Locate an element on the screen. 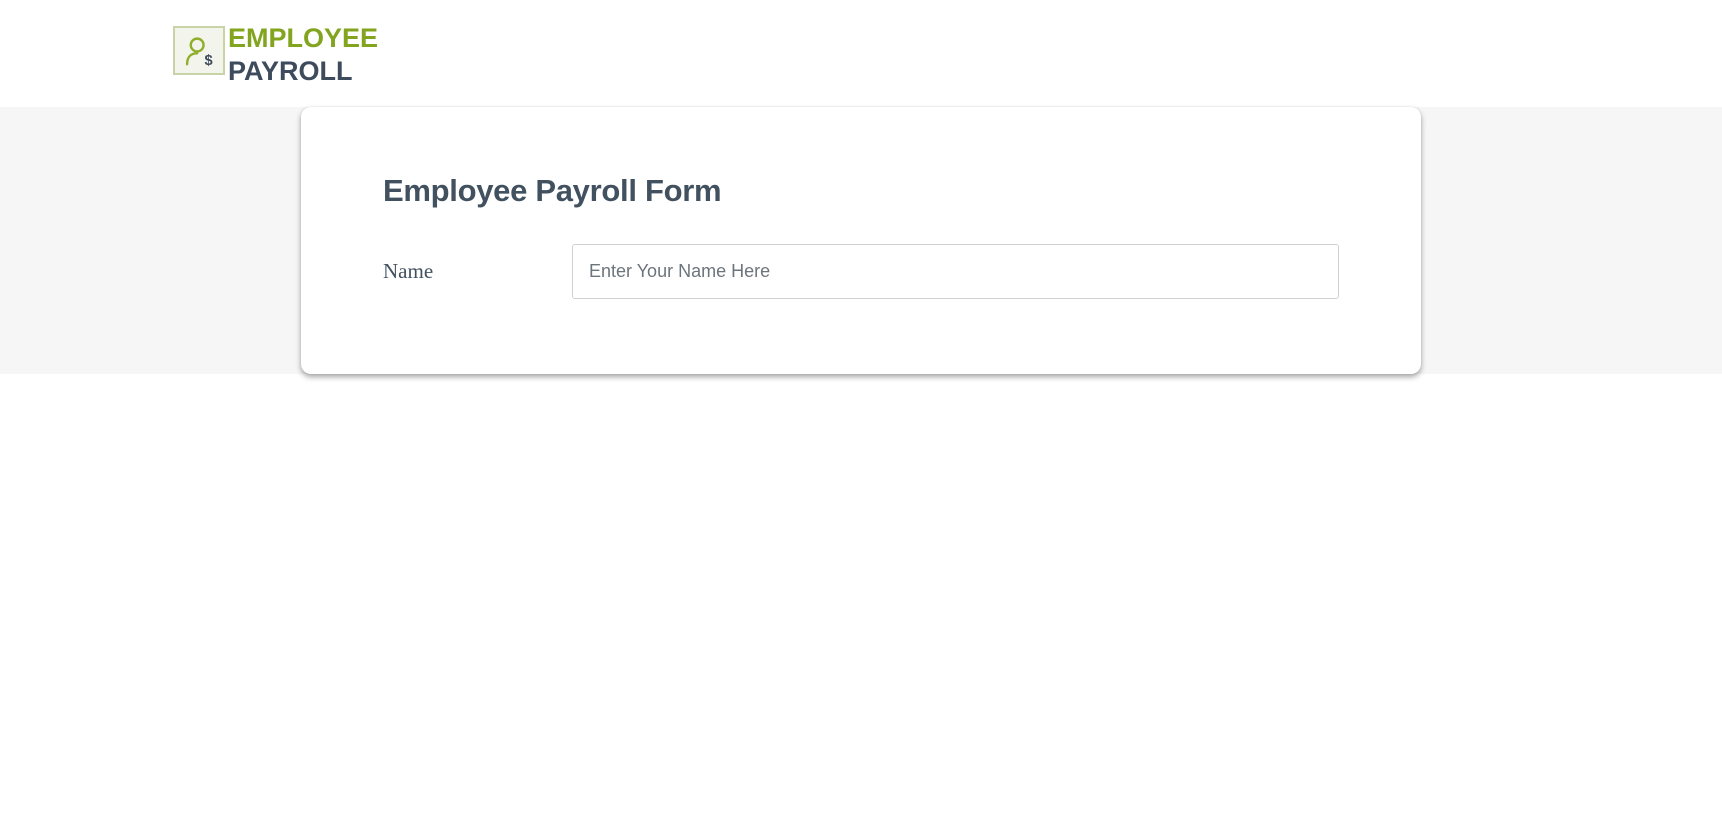 The width and height of the screenshot is (1722, 819). logo: $ EMPLOYEE PAYROLL is located at coordinates (275, 55).